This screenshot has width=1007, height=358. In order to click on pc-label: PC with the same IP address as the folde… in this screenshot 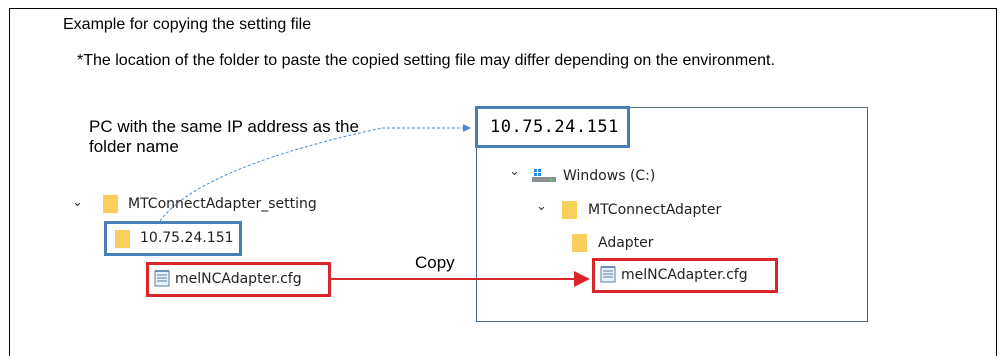, I will do `click(254, 137)`.